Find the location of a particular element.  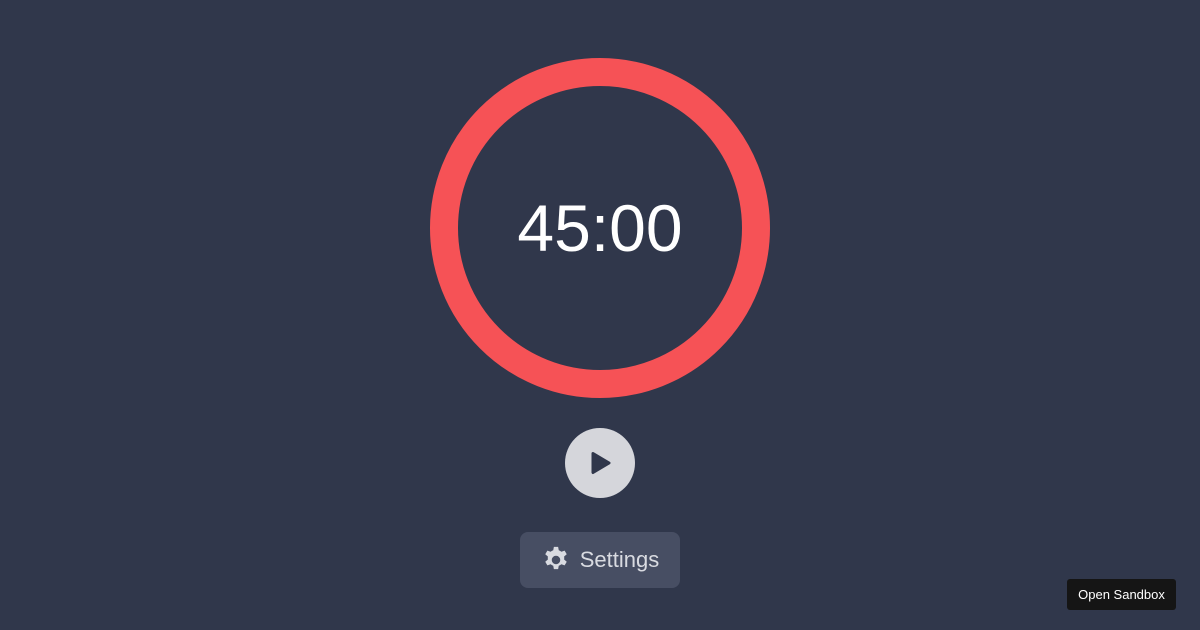

play-button is located at coordinates (600, 463).